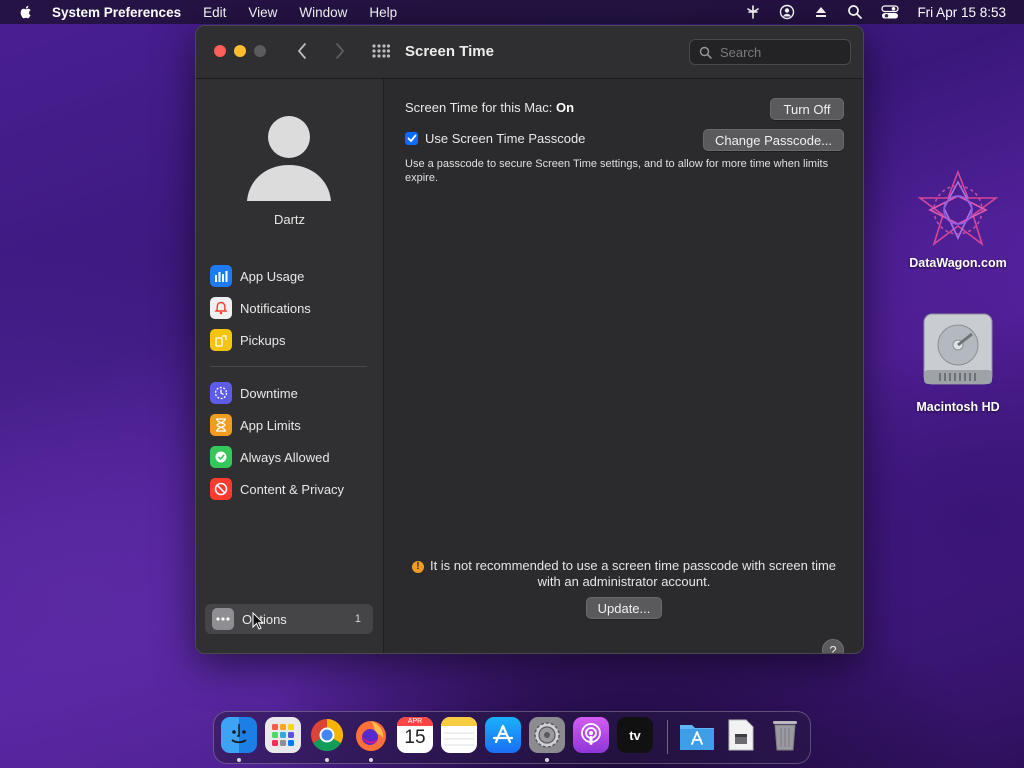  I want to click on dock-notes, so click(459, 735).